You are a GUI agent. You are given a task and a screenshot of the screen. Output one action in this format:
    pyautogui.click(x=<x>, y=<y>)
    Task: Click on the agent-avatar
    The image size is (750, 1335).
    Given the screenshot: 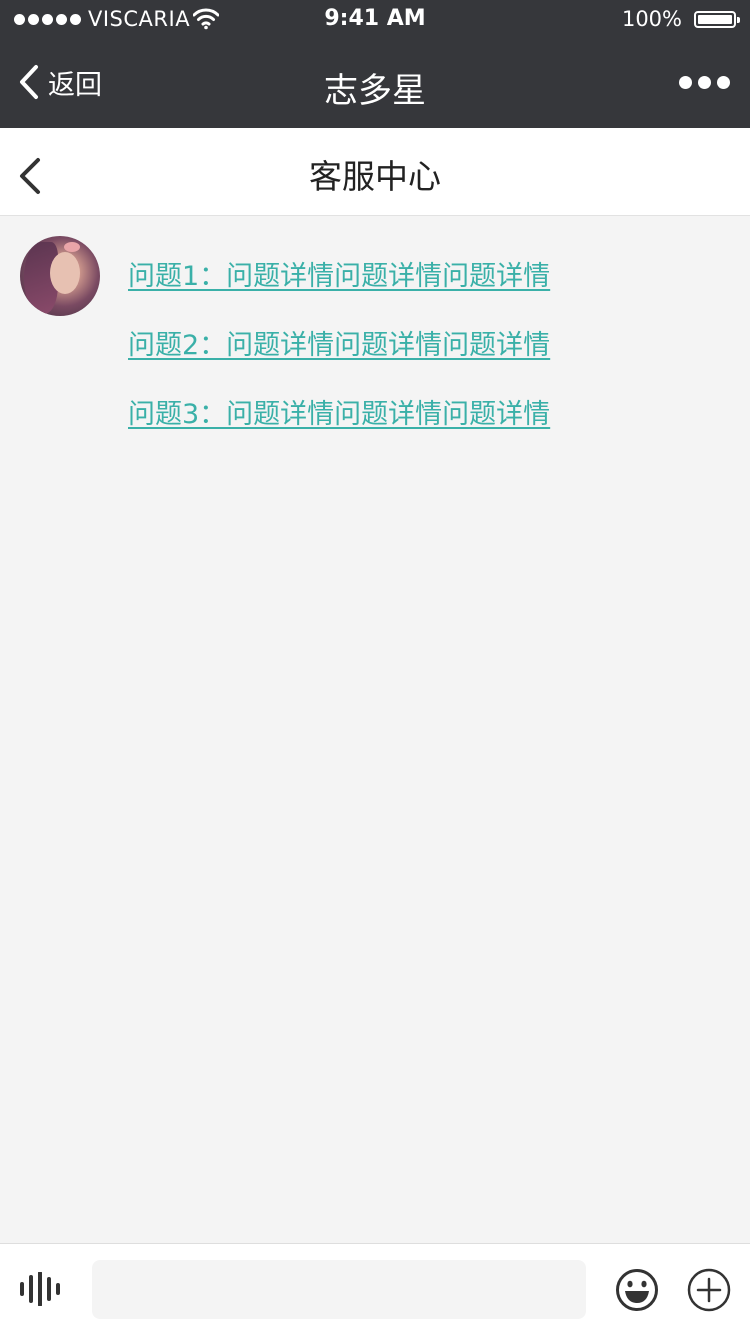 What is the action you would take?
    pyautogui.click(x=60, y=276)
    